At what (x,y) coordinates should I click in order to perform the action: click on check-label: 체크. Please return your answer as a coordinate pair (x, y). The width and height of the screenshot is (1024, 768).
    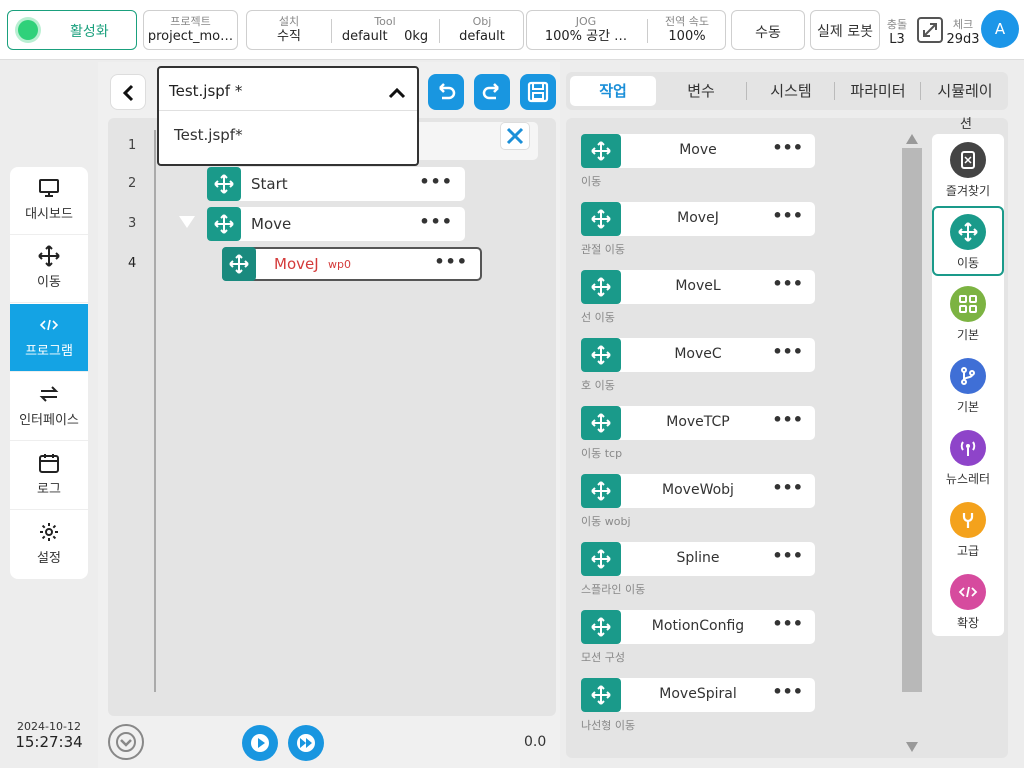
    Looking at the image, I should click on (963, 24).